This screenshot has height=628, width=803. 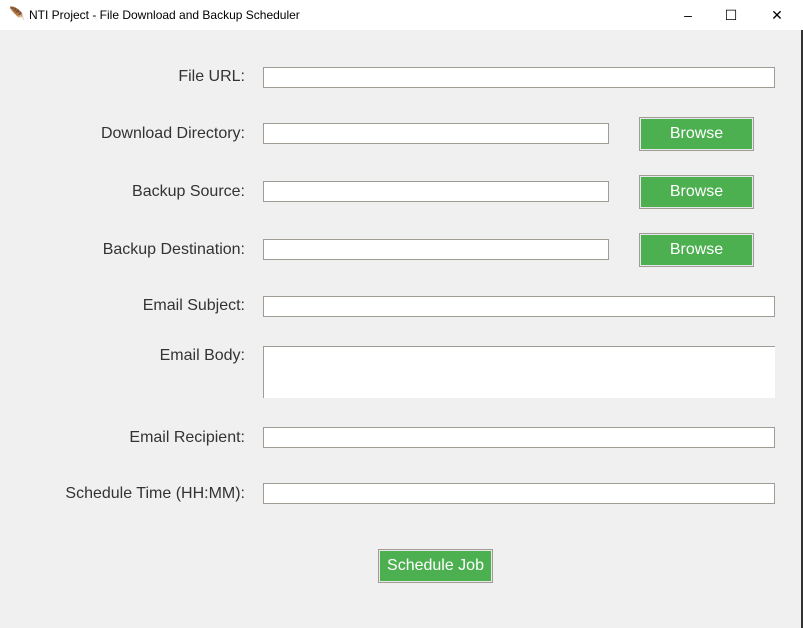 I want to click on schedule-time-label: Schedule Time (HH:MM):, so click(x=155, y=493).